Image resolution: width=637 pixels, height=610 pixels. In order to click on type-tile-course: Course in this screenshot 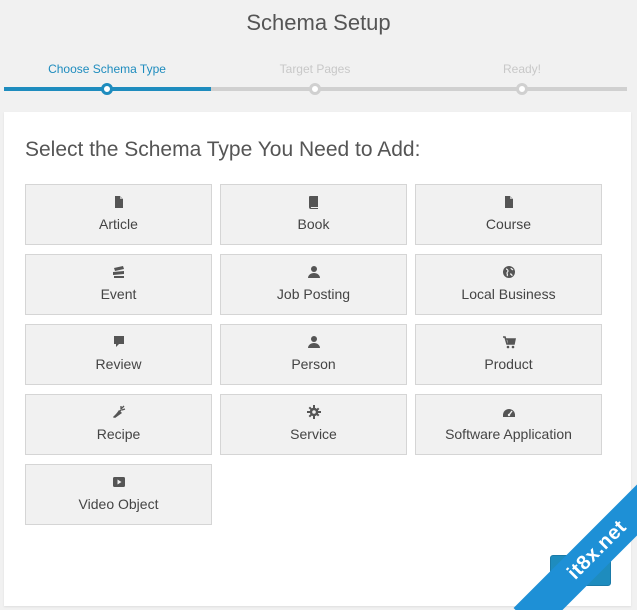, I will do `click(508, 214)`.